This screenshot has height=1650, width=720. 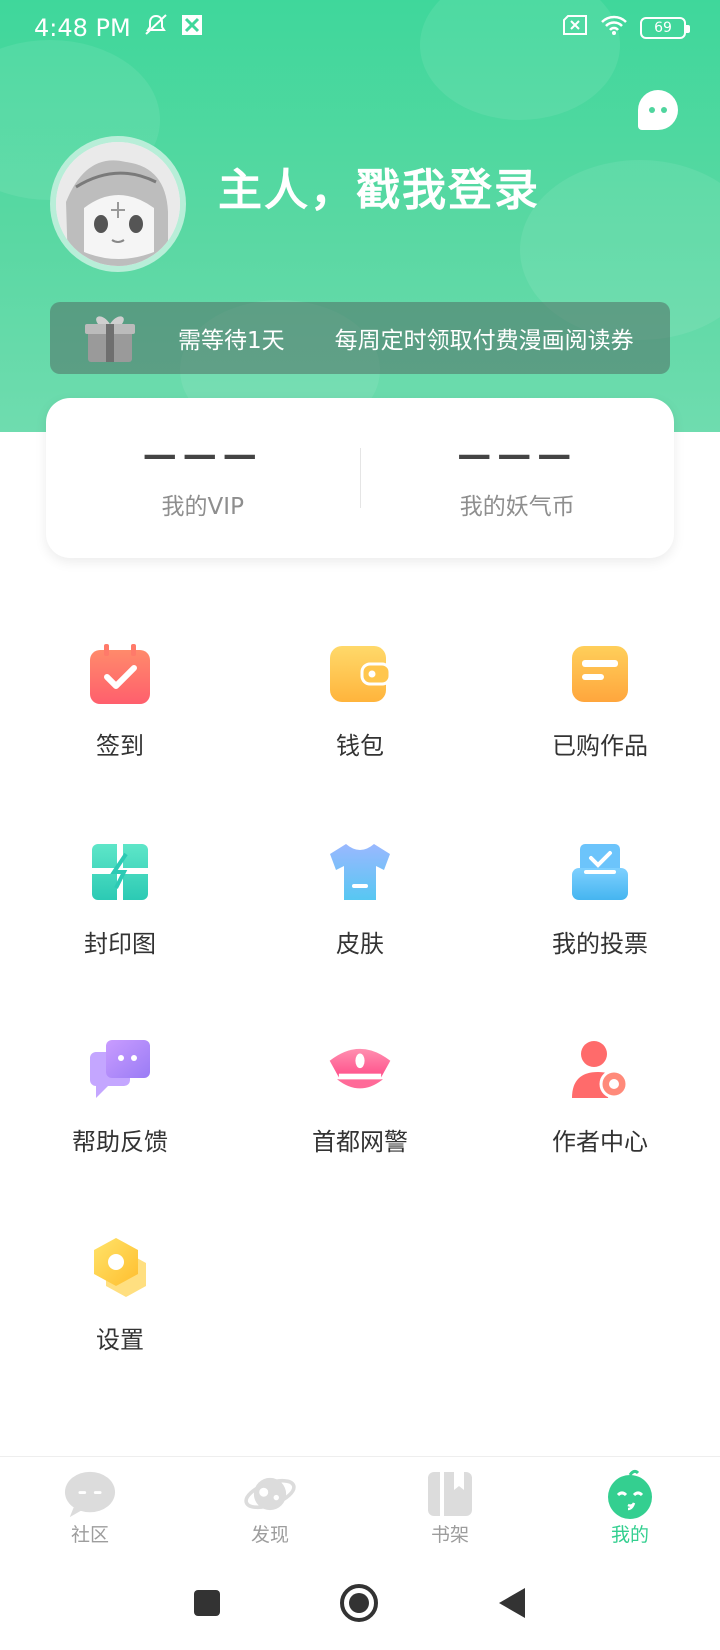 I want to click on tab-label: 书架, so click(x=449, y=1535).